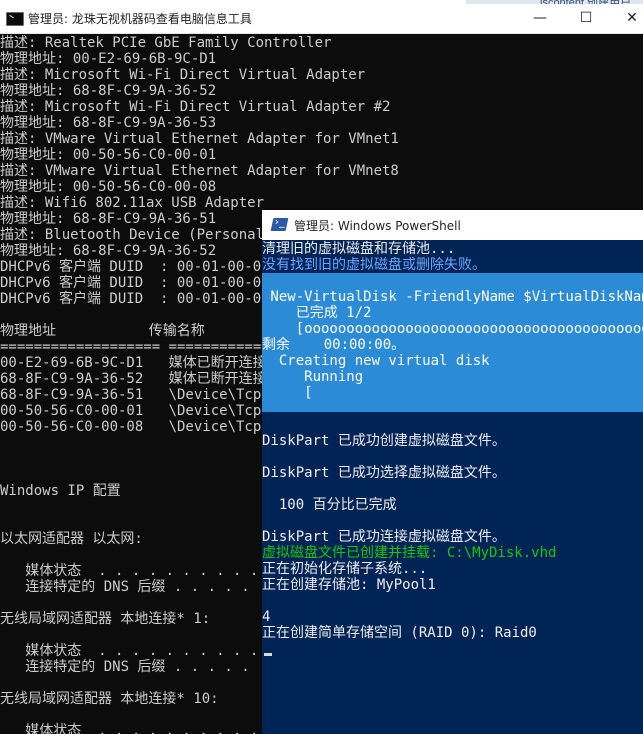  What do you see at coordinates (109, 699) in the screenshot?
I see `cmd-output-line: 无线局域网适配器 本地连接* 10:` at bounding box center [109, 699].